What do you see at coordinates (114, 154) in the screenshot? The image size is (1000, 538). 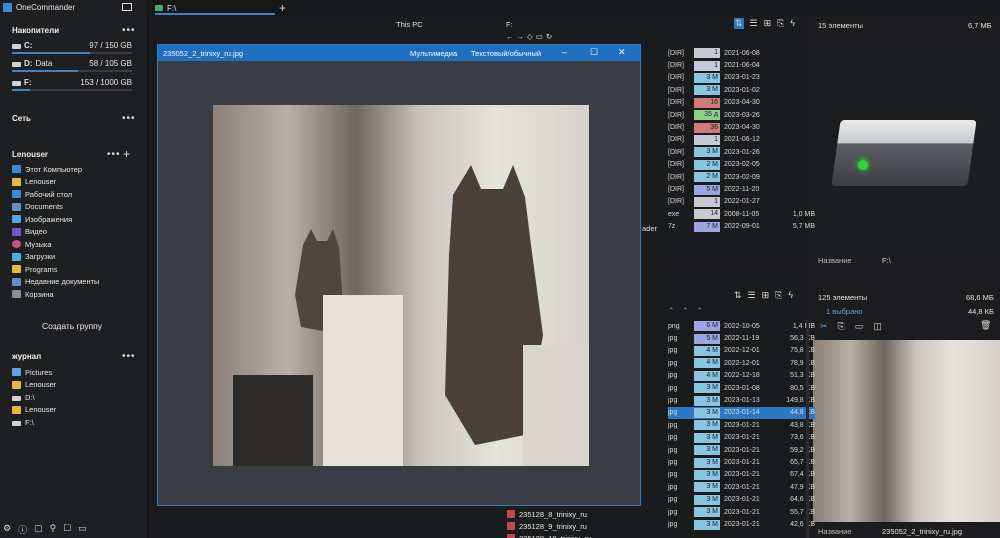 I see `user-more-icon: •••` at bounding box center [114, 154].